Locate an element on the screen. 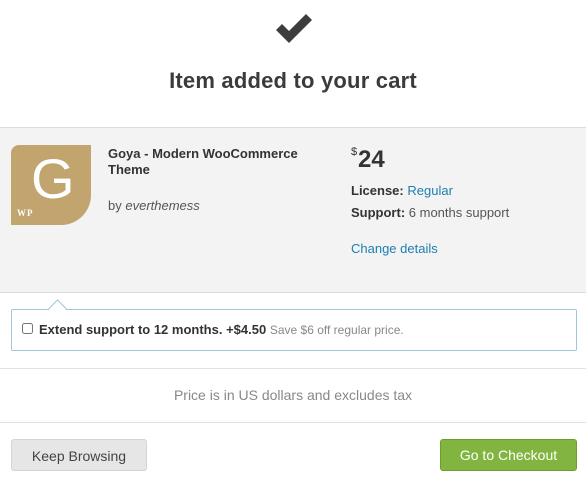 The image size is (586, 481). extend-support-note: Save $6 off regular price. is located at coordinates (336, 330).